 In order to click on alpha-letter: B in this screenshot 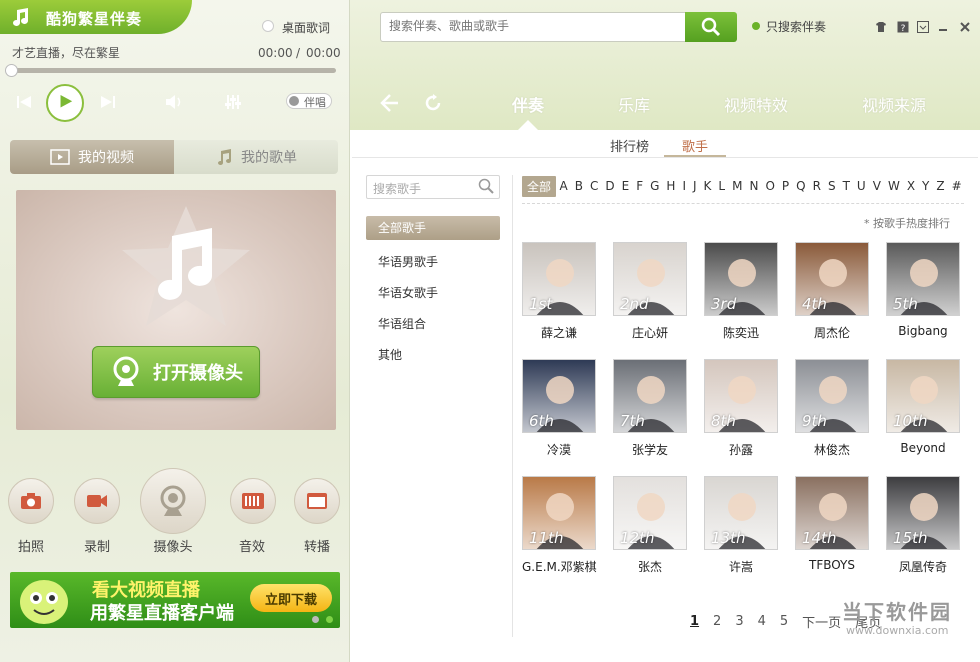, I will do `click(578, 186)`.